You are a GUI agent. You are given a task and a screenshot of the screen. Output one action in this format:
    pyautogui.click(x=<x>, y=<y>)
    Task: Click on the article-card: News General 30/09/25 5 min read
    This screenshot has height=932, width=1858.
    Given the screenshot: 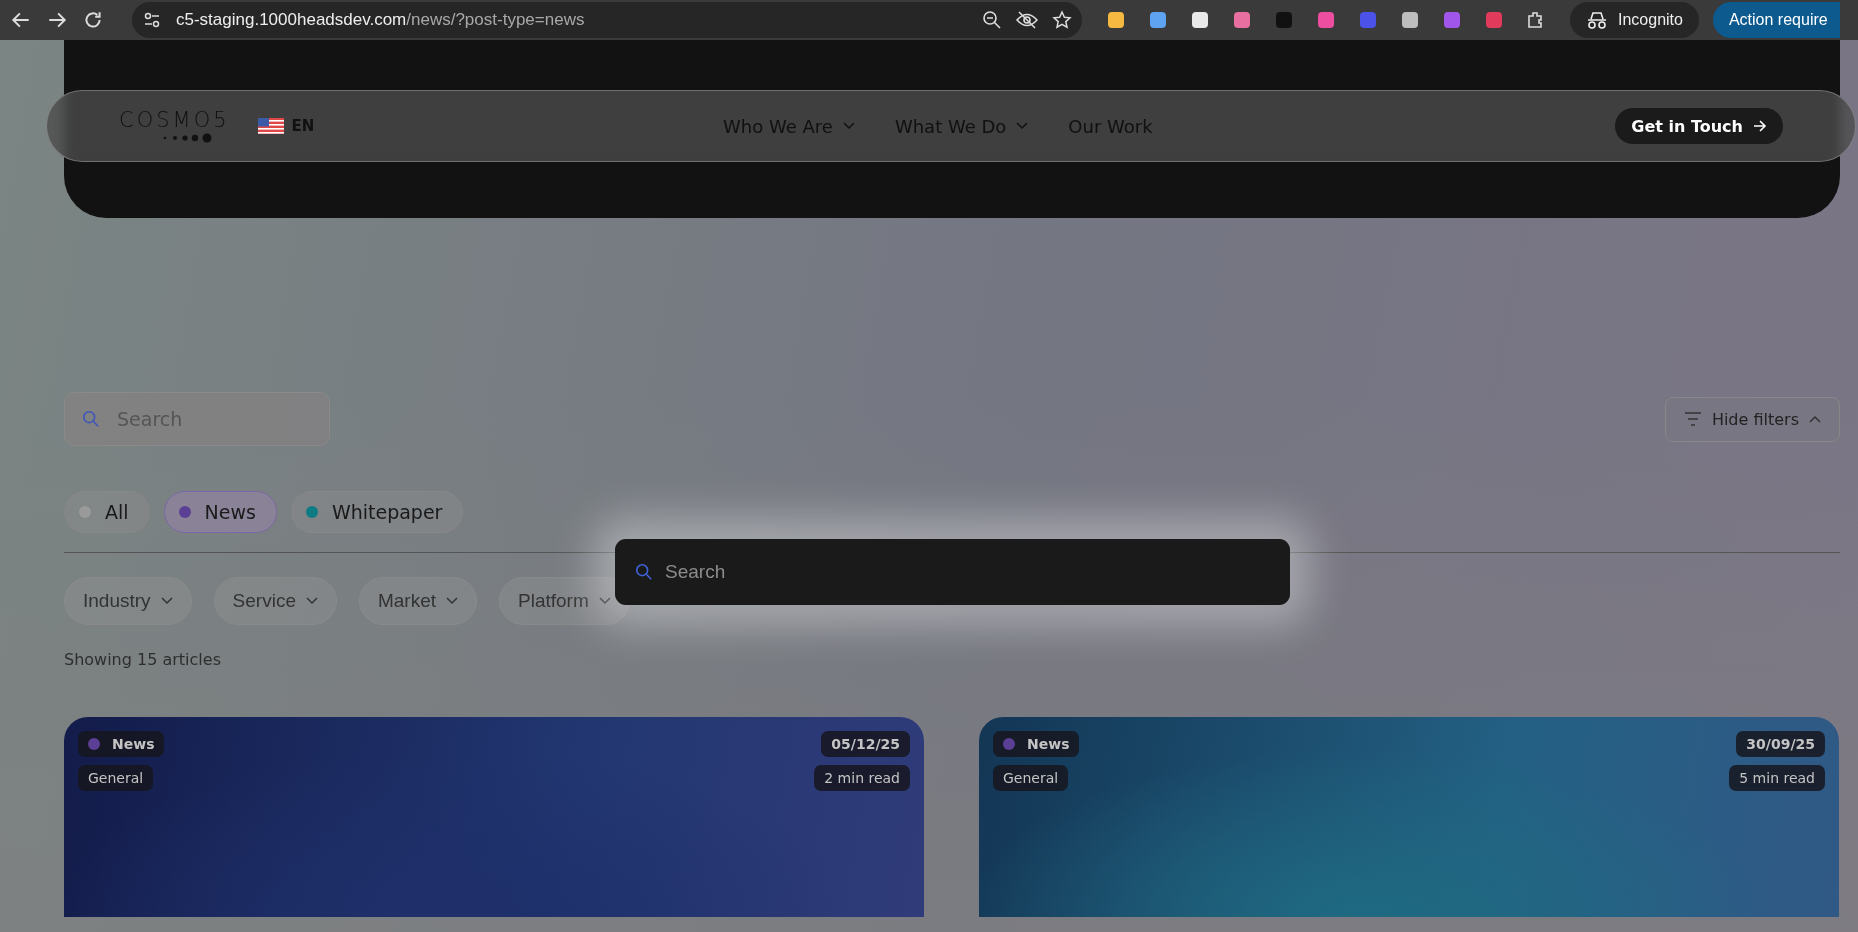 What is the action you would take?
    pyautogui.click(x=1409, y=817)
    